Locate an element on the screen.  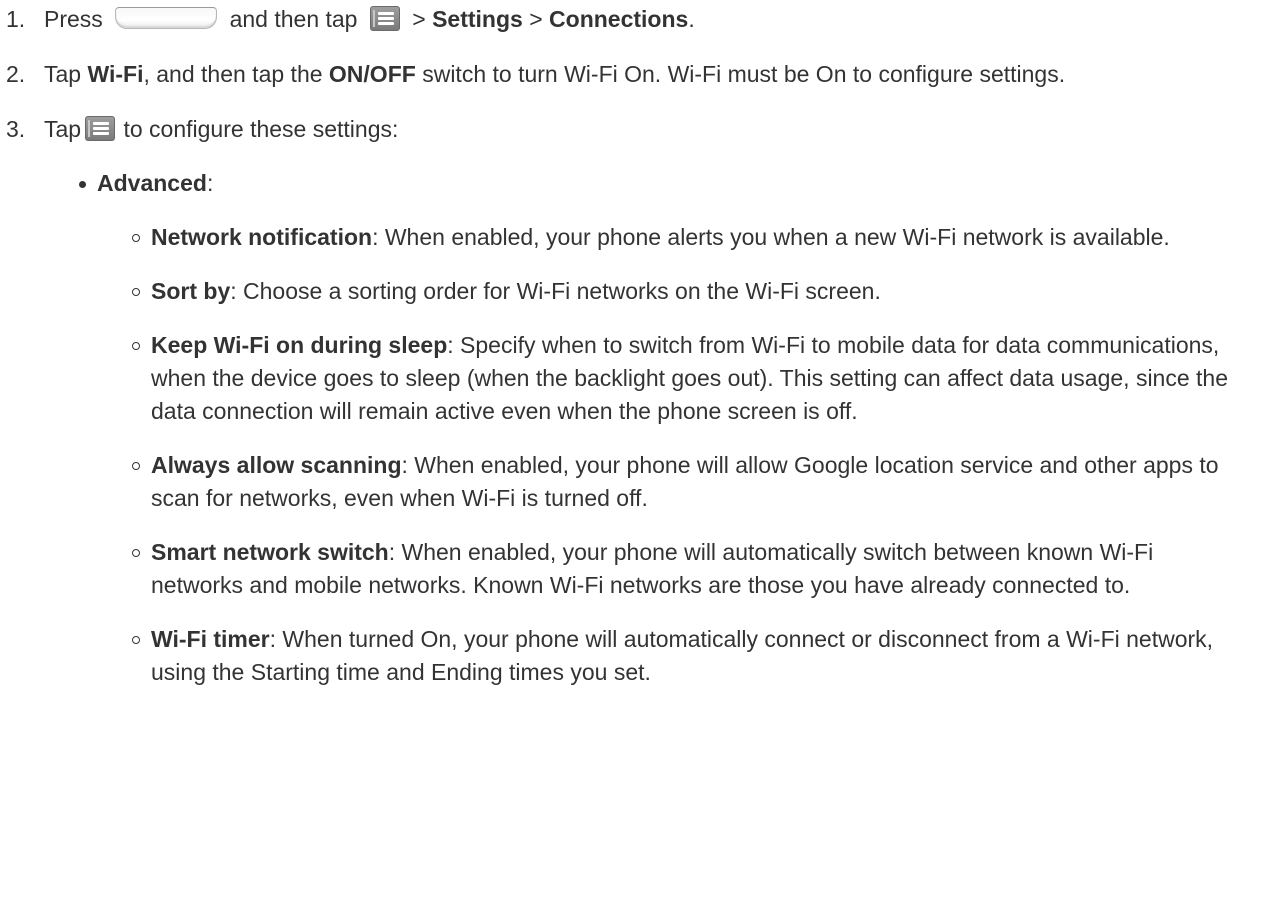
item-term: Always allow scanning is located at coordinates (276, 465).